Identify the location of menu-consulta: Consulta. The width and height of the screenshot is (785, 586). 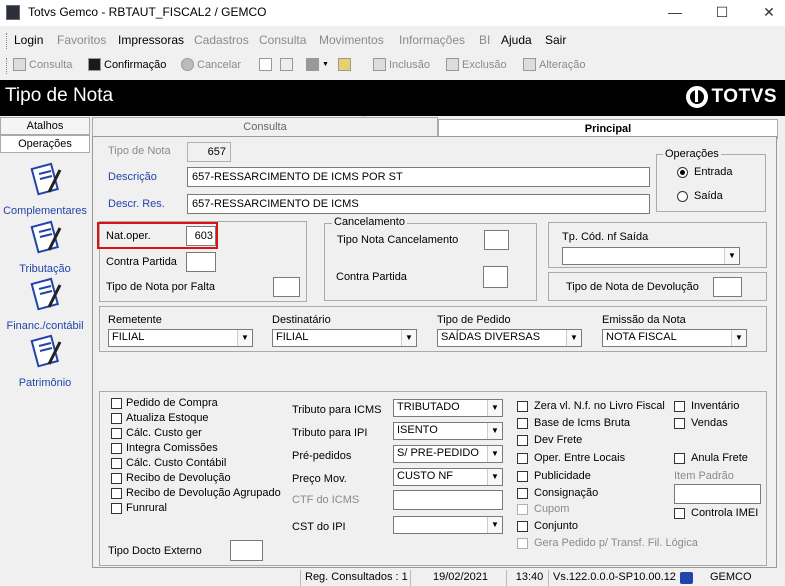
(282, 40).